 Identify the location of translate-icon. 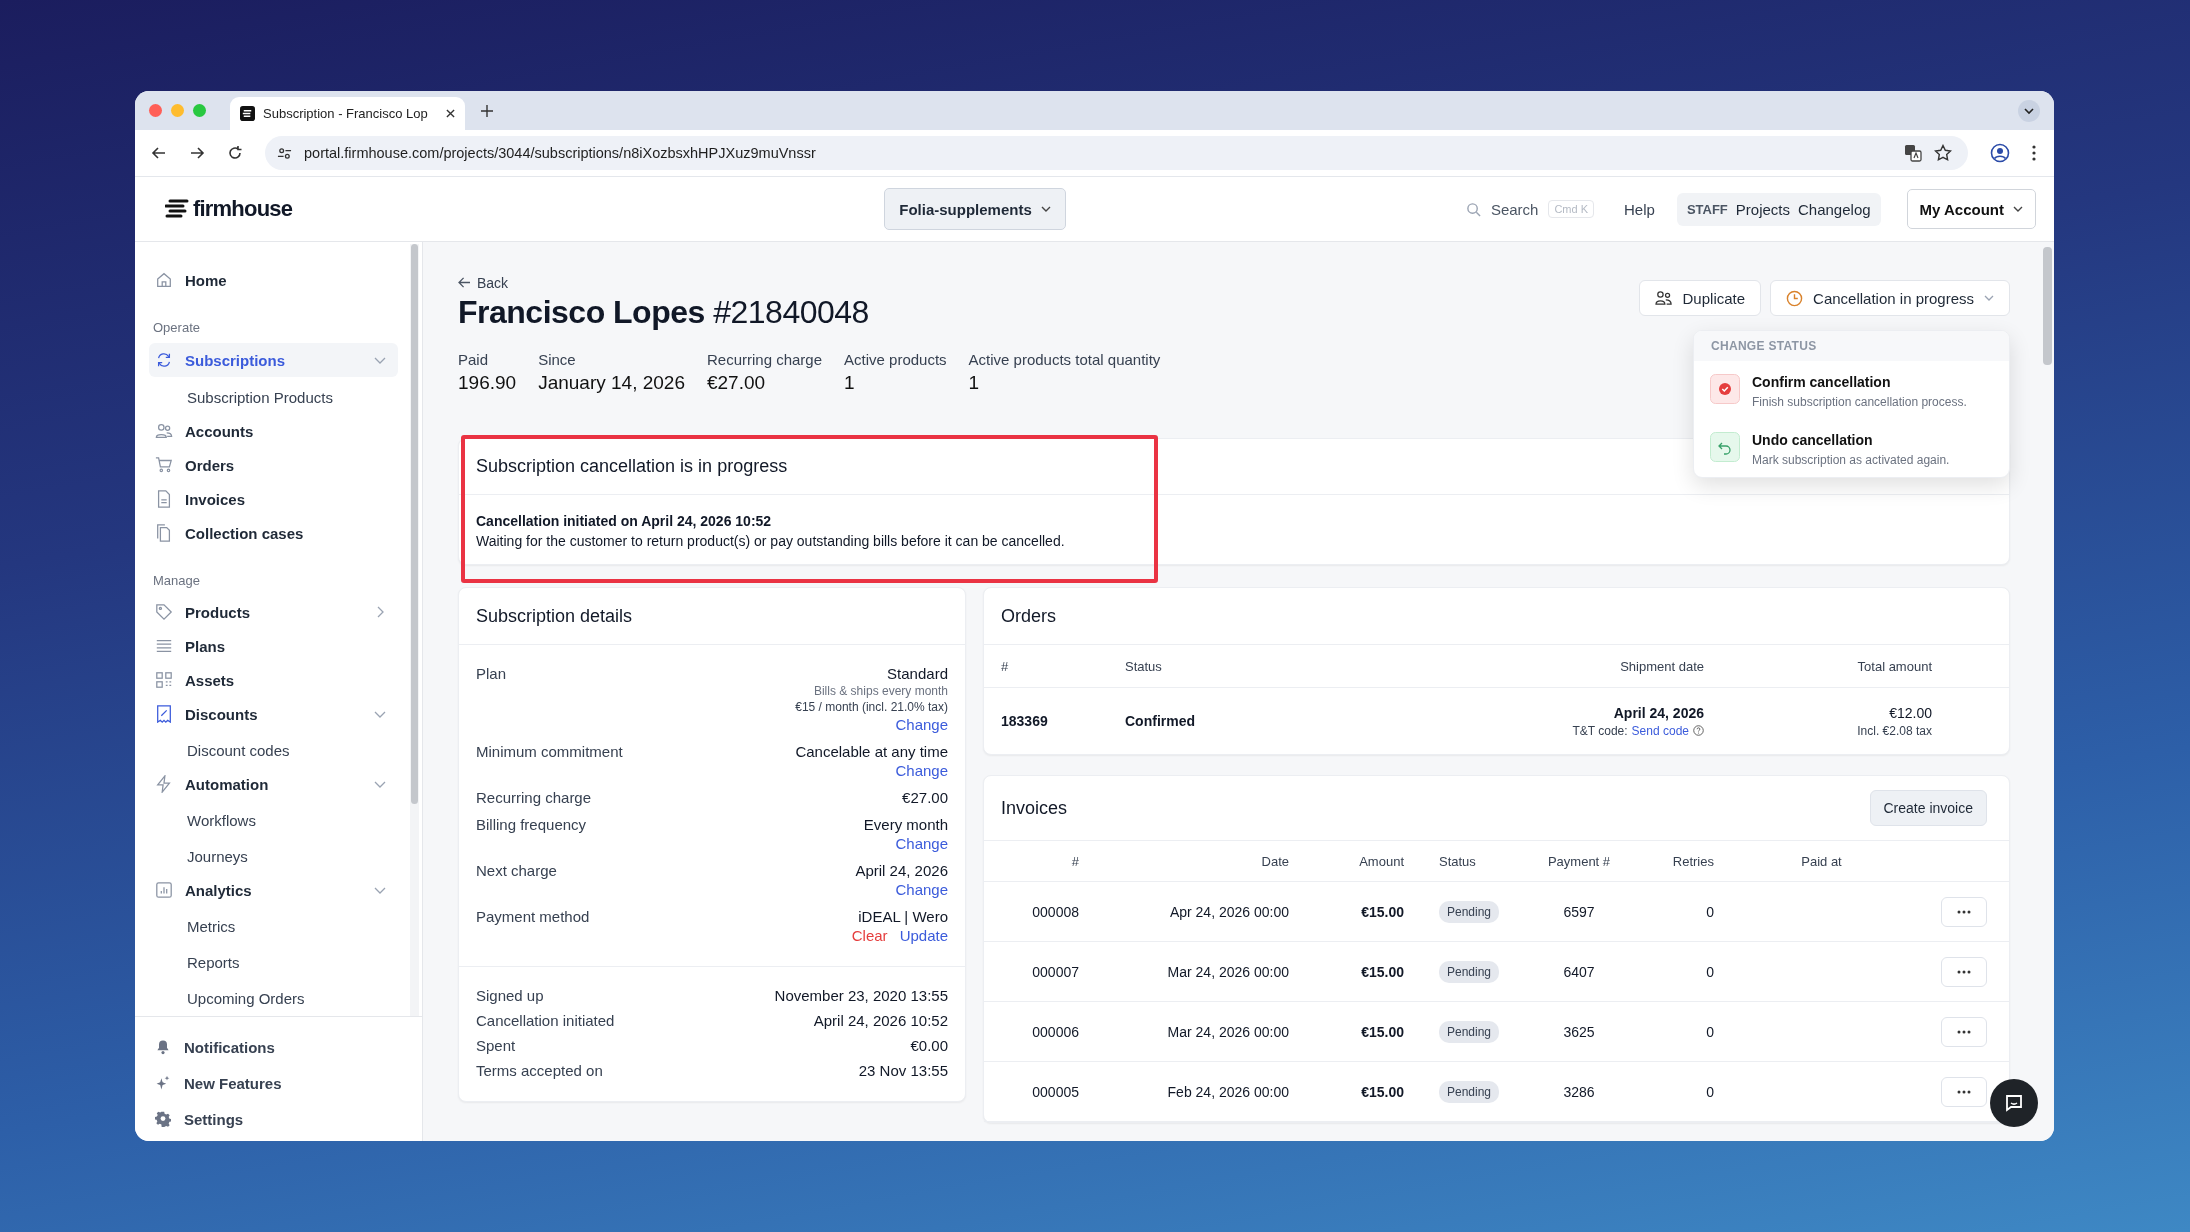
(1913, 153).